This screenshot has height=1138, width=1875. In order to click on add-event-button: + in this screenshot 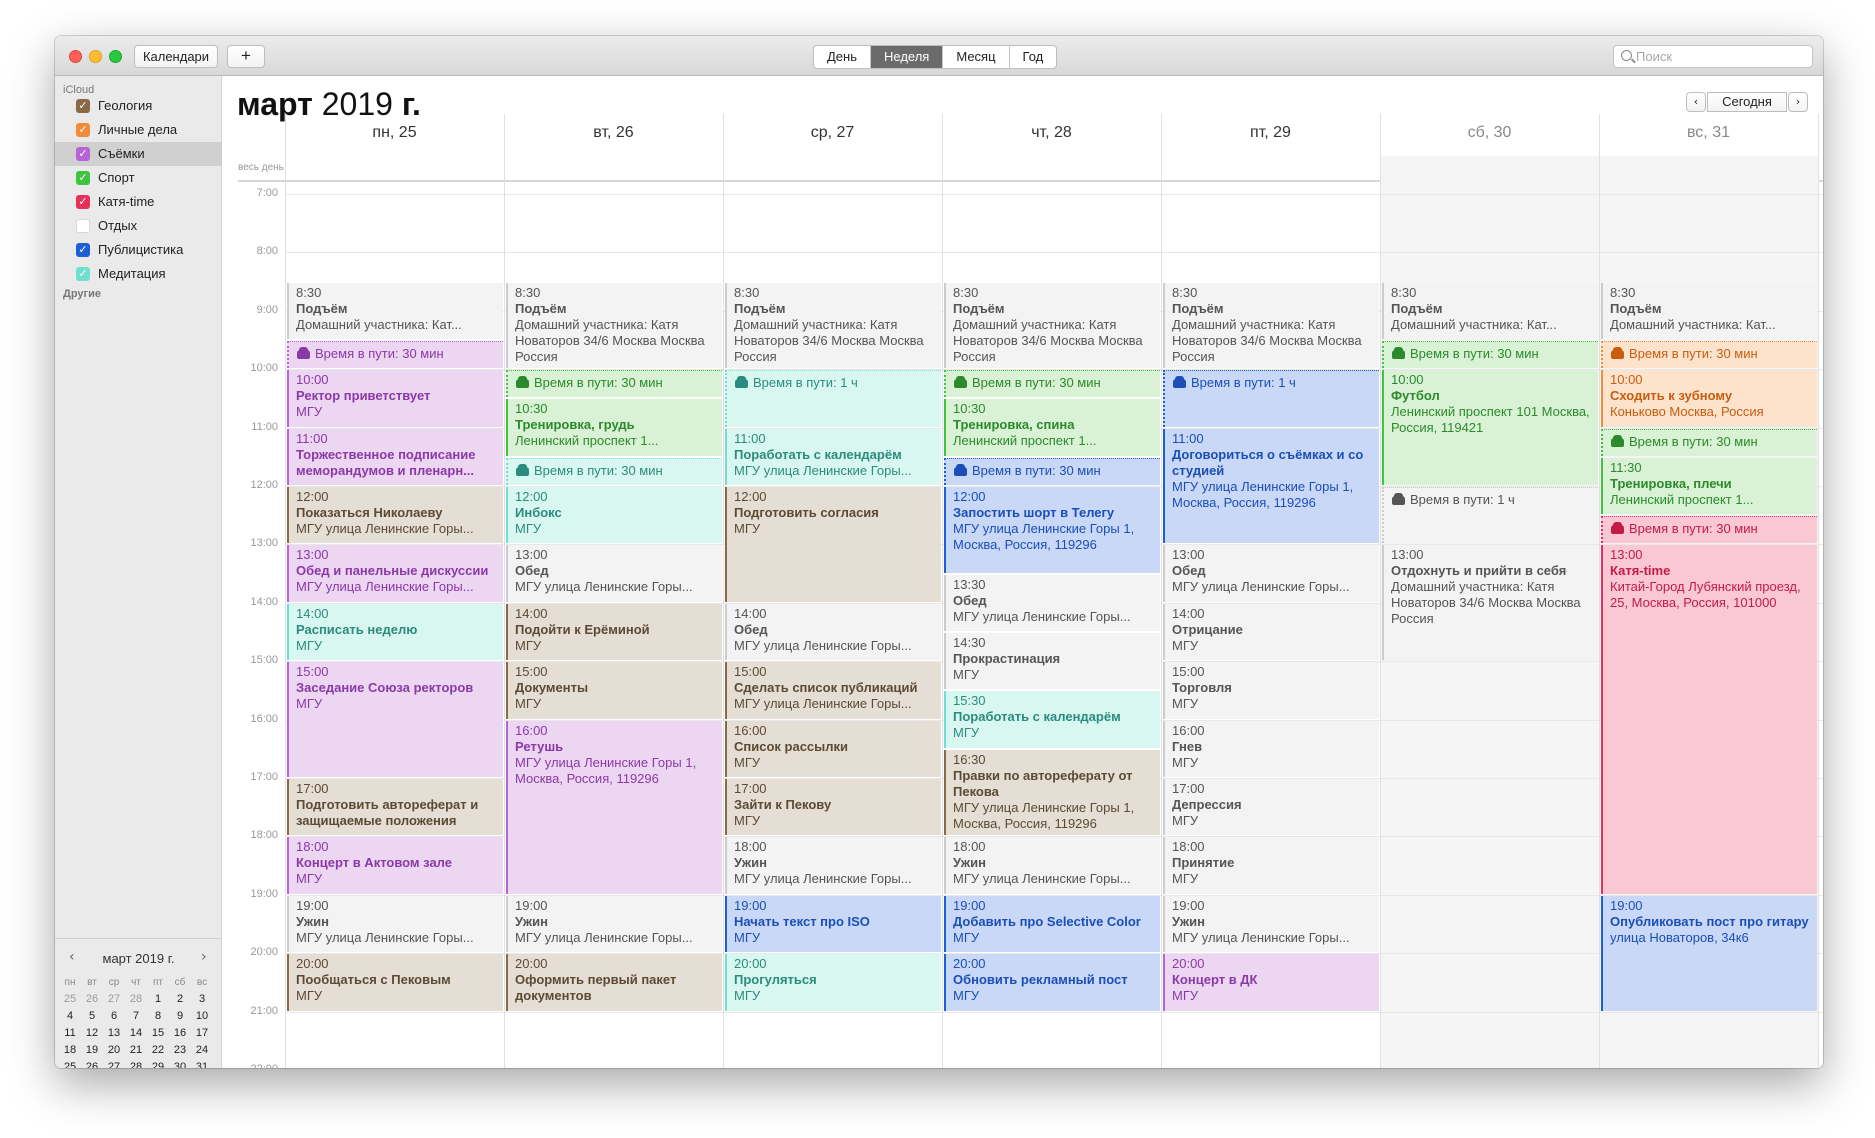, I will do `click(246, 56)`.